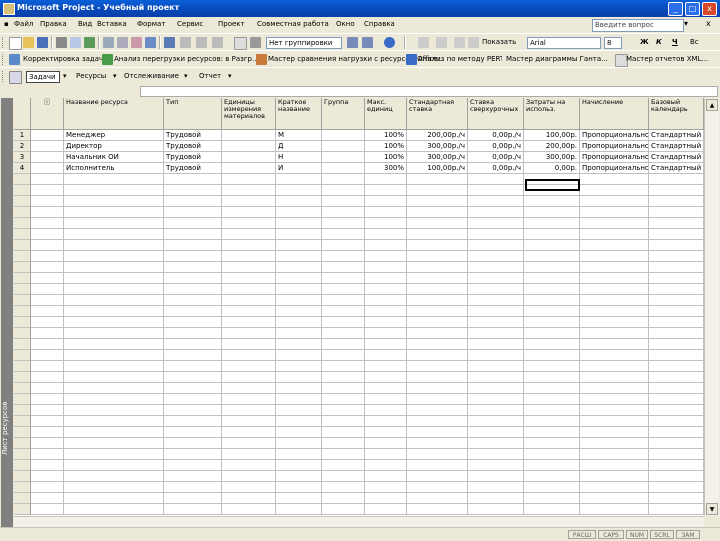 This screenshot has width=720, height=541. Describe the element at coordinates (91, 76) in the screenshot. I see `resources-button: Ресурсы` at that location.